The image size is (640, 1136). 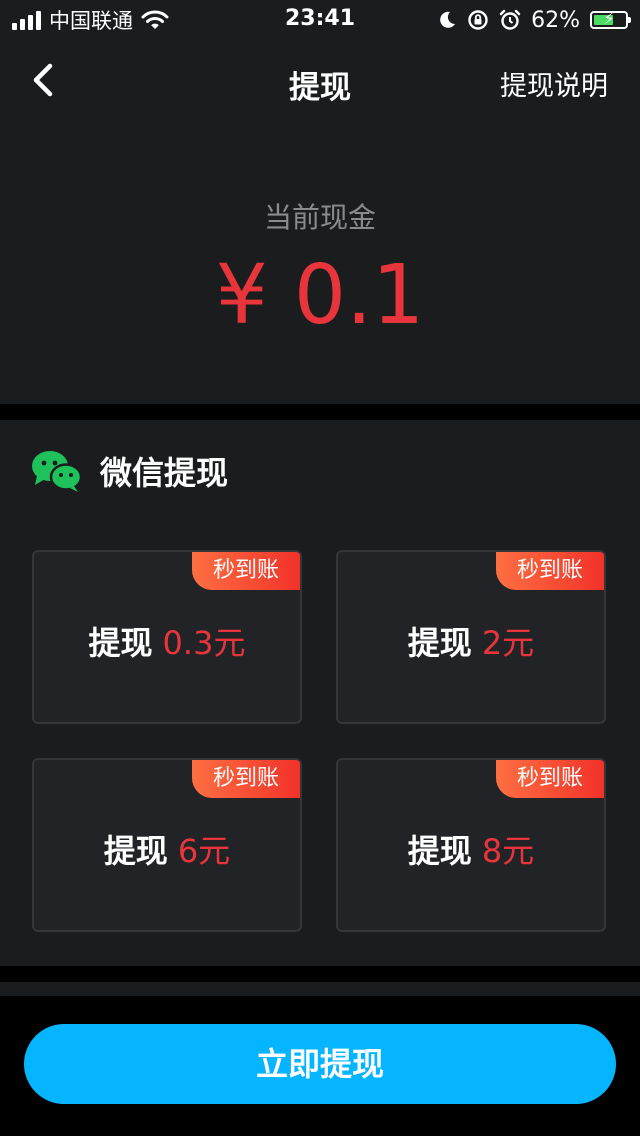 What do you see at coordinates (204, 851) in the screenshot?
I see `option-amount: 6元` at bounding box center [204, 851].